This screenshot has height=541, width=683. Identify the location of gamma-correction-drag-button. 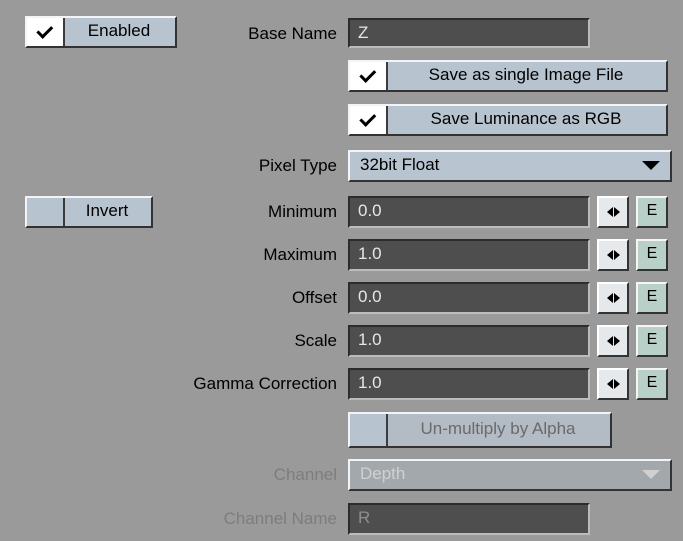
(613, 384).